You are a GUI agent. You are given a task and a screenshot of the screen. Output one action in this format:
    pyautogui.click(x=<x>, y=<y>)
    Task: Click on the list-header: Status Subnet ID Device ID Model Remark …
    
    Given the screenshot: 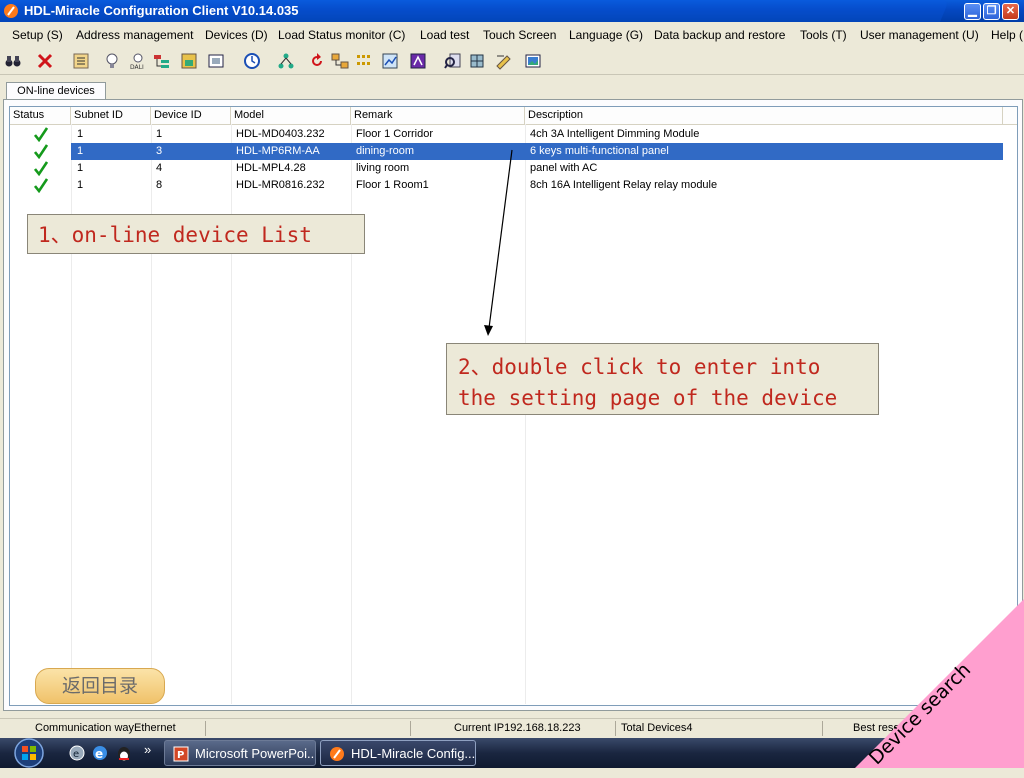 What is the action you would take?
    pyautogui.click(x=513, y=116)
    